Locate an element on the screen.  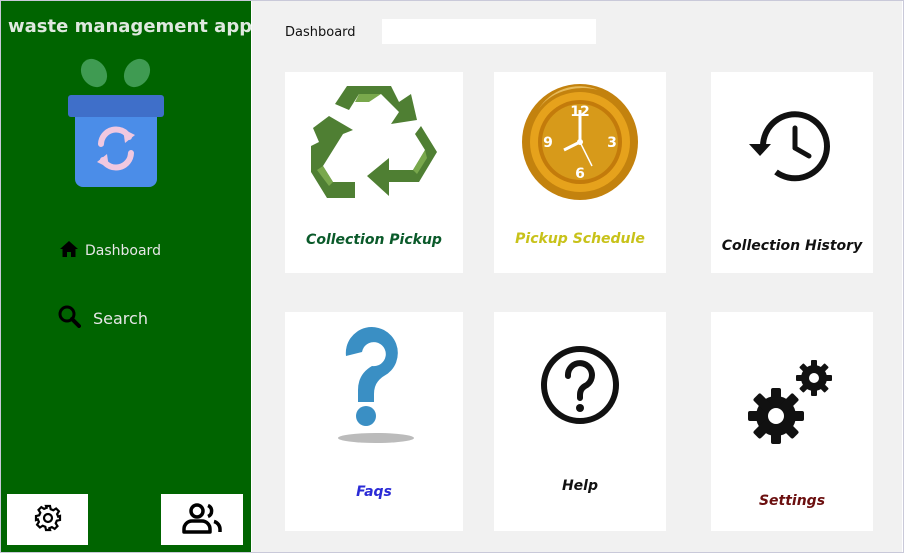
users-button is located at coordinates (202, 519).